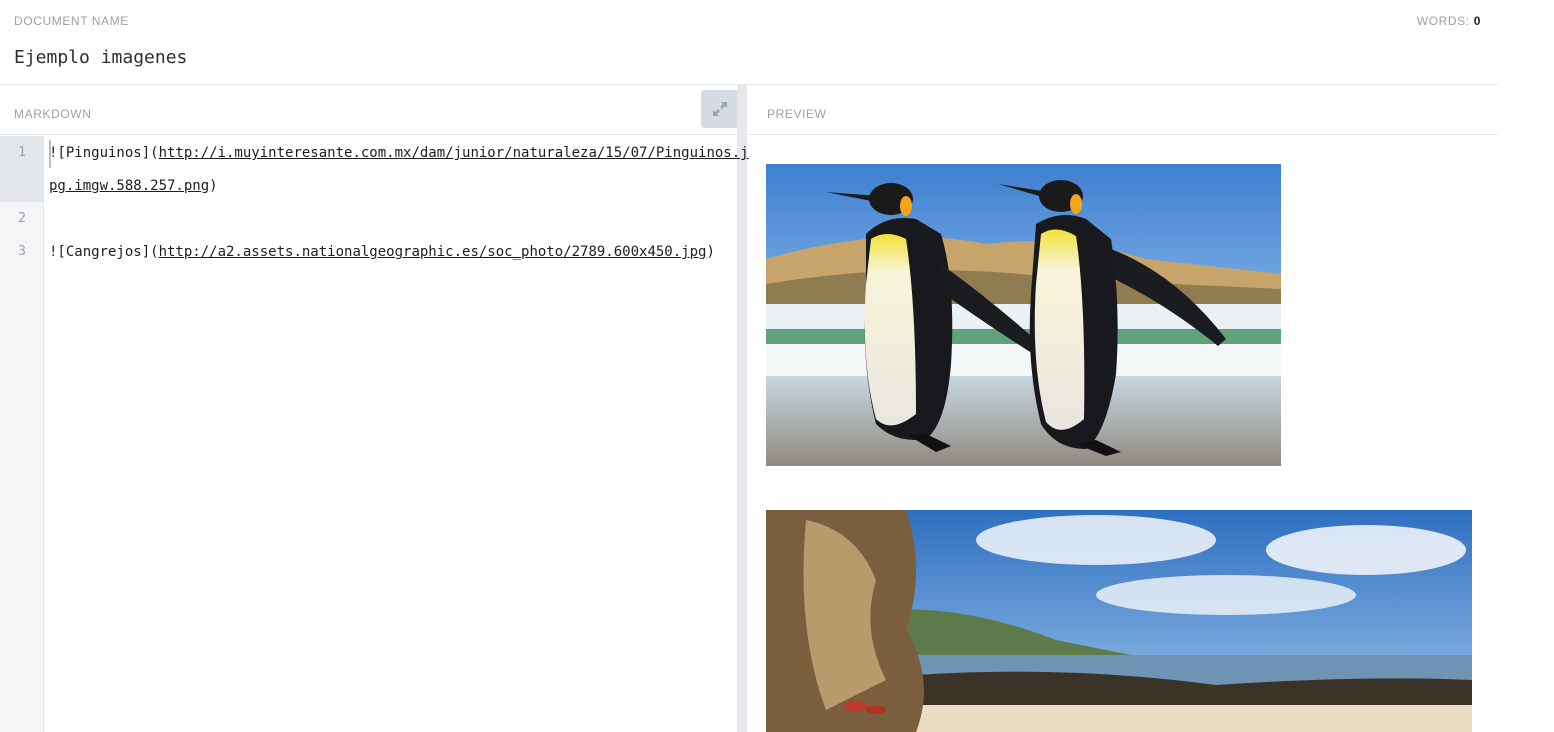 This screenshot has height=732, width=1554. Describe the element at coordinates (53, 114) in the screenshot. I see `markdown-label: MARKDOWN` at that location.